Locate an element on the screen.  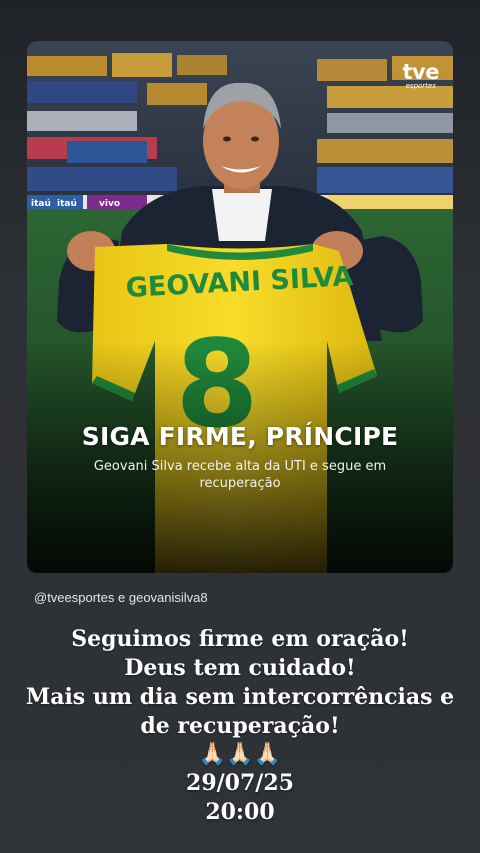
caption-line-4: de recuperação! is located at coordinates (240, 726).